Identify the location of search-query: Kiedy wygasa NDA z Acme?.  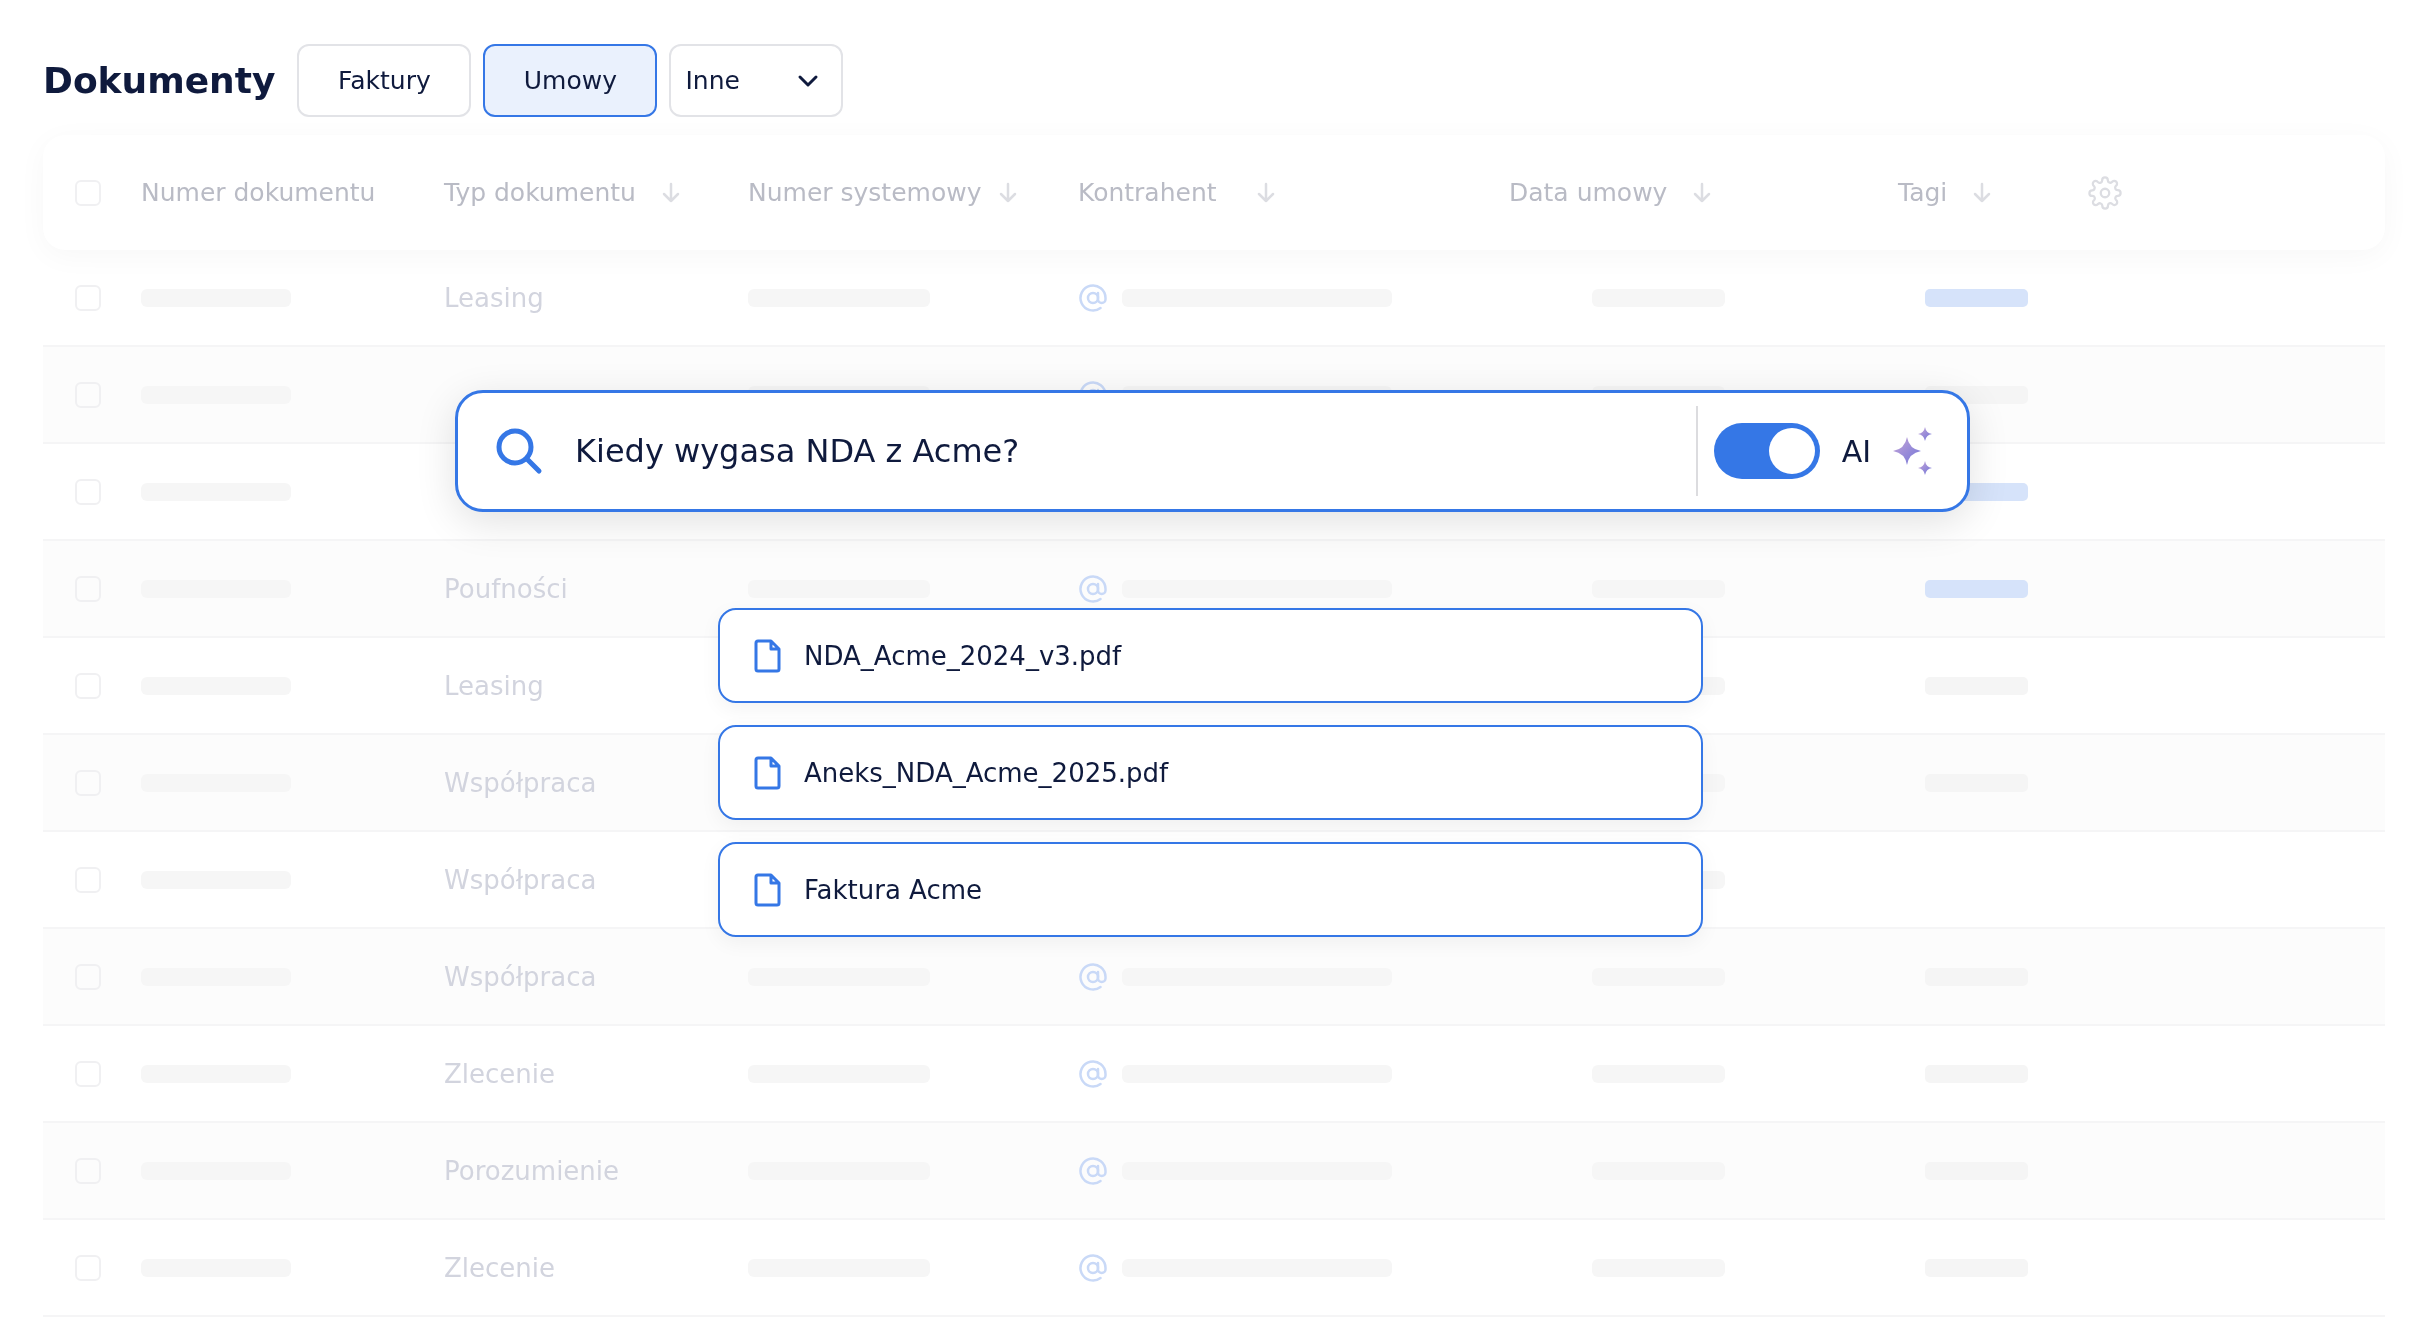
(798, 451).